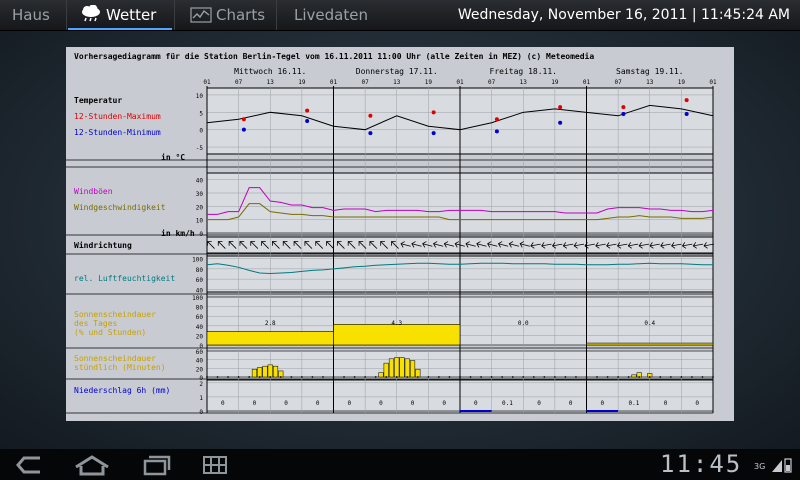  What do you see at coordinates (156, 464) in the screenshot?
I see `recent-apps-icon` at bounding box center [156, 464].